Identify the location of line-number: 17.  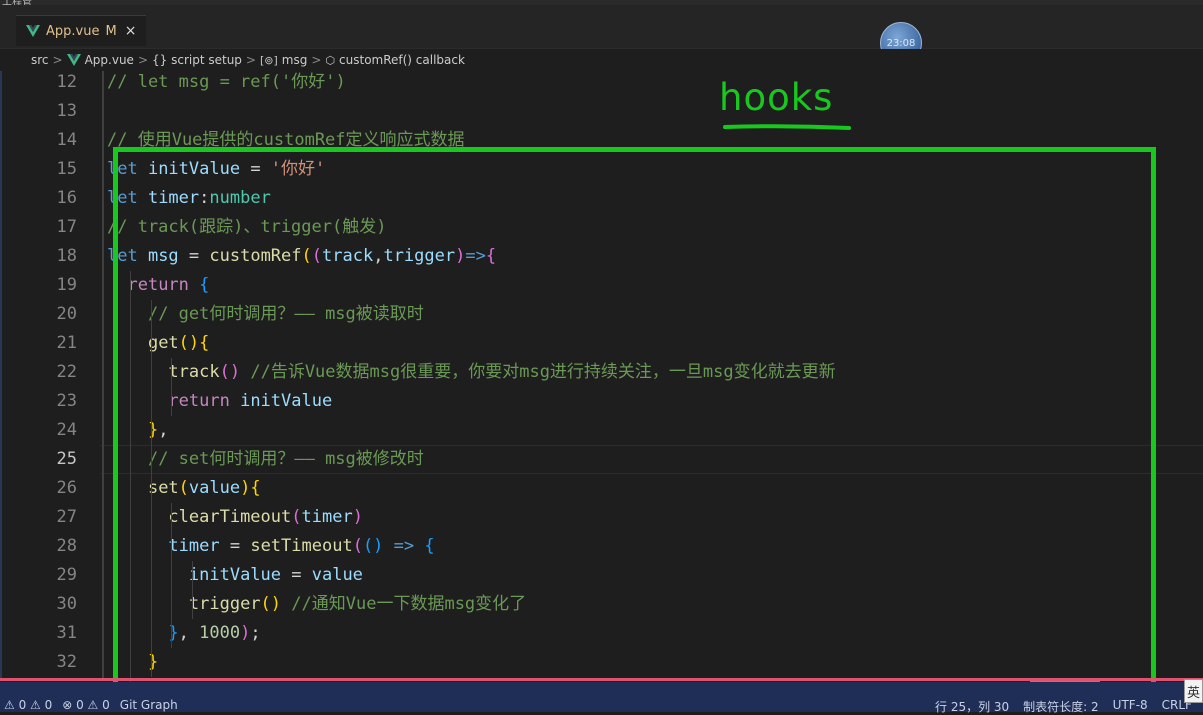
(66, 227).